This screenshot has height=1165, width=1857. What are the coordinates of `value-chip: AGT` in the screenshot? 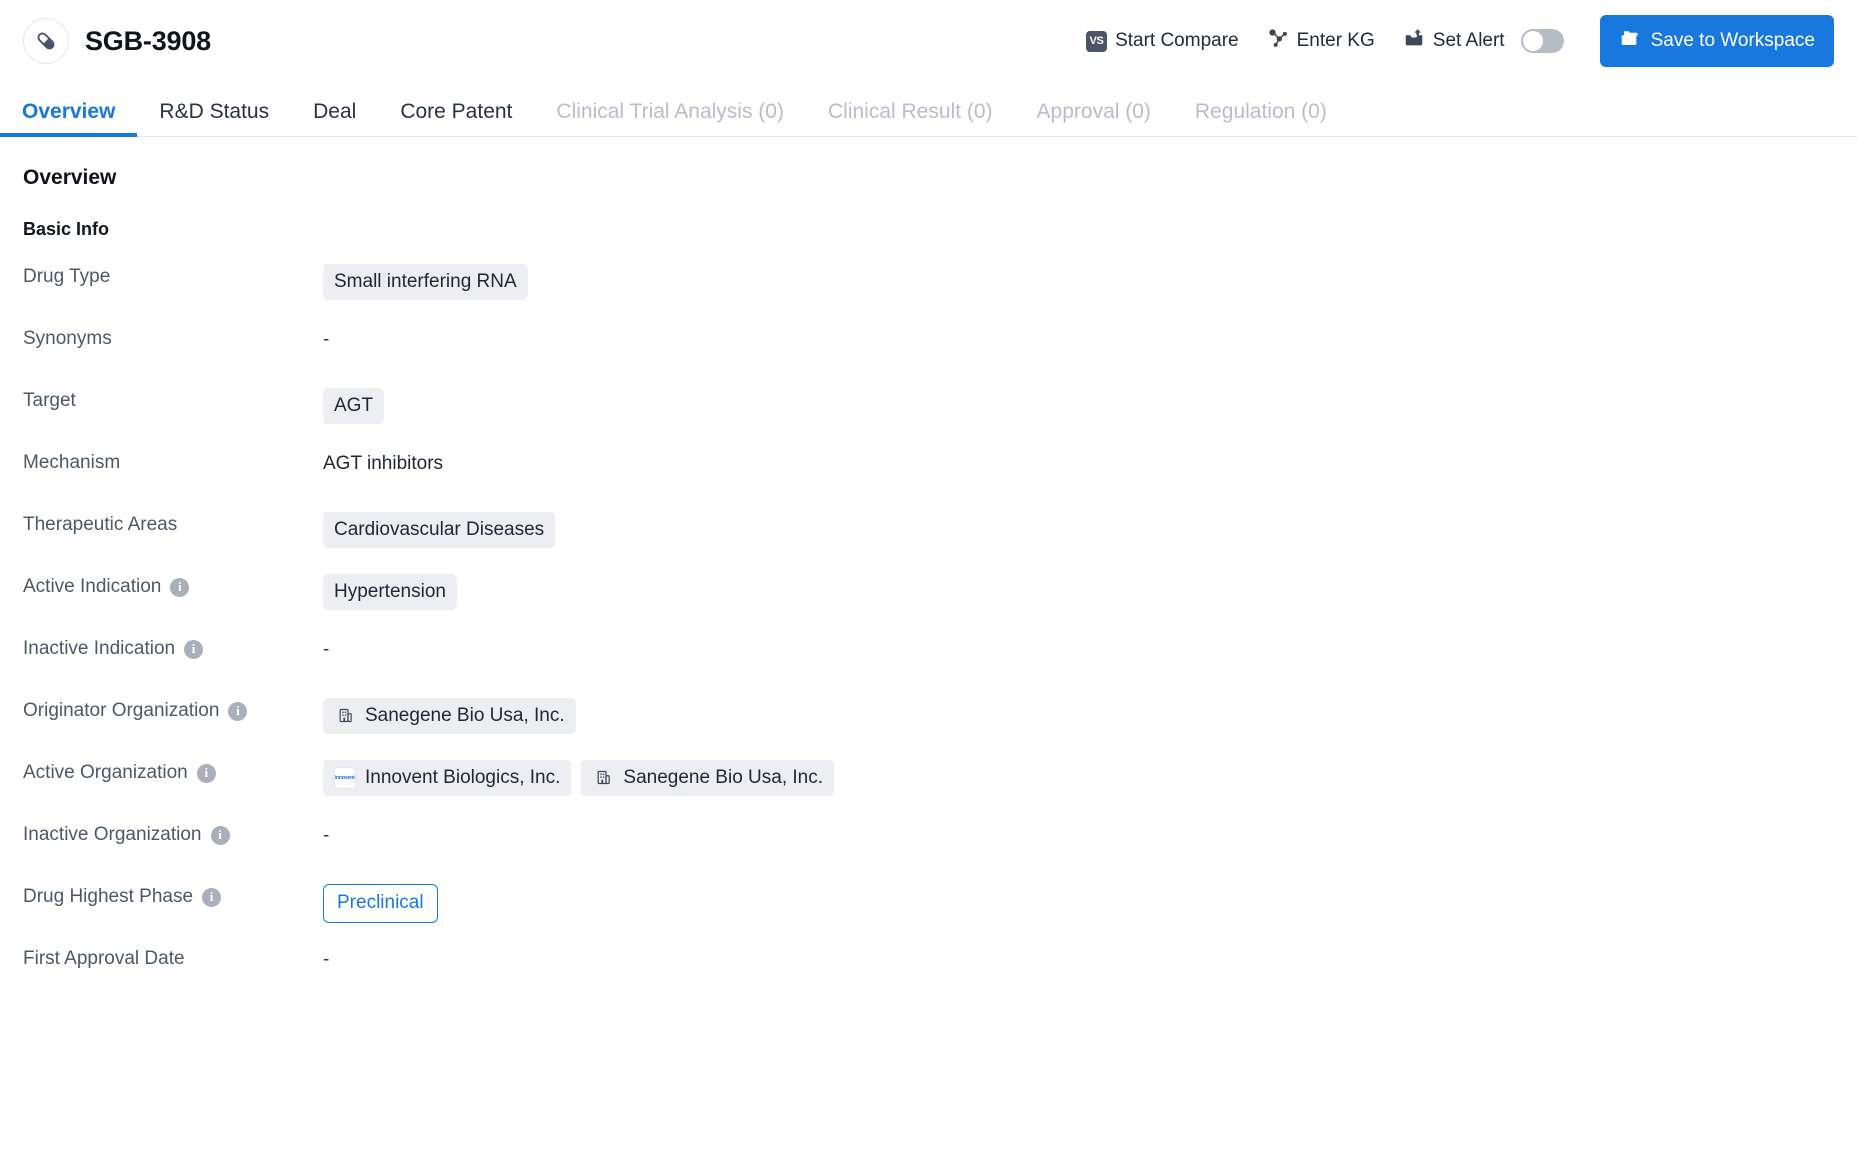 It's located at (354, 406).